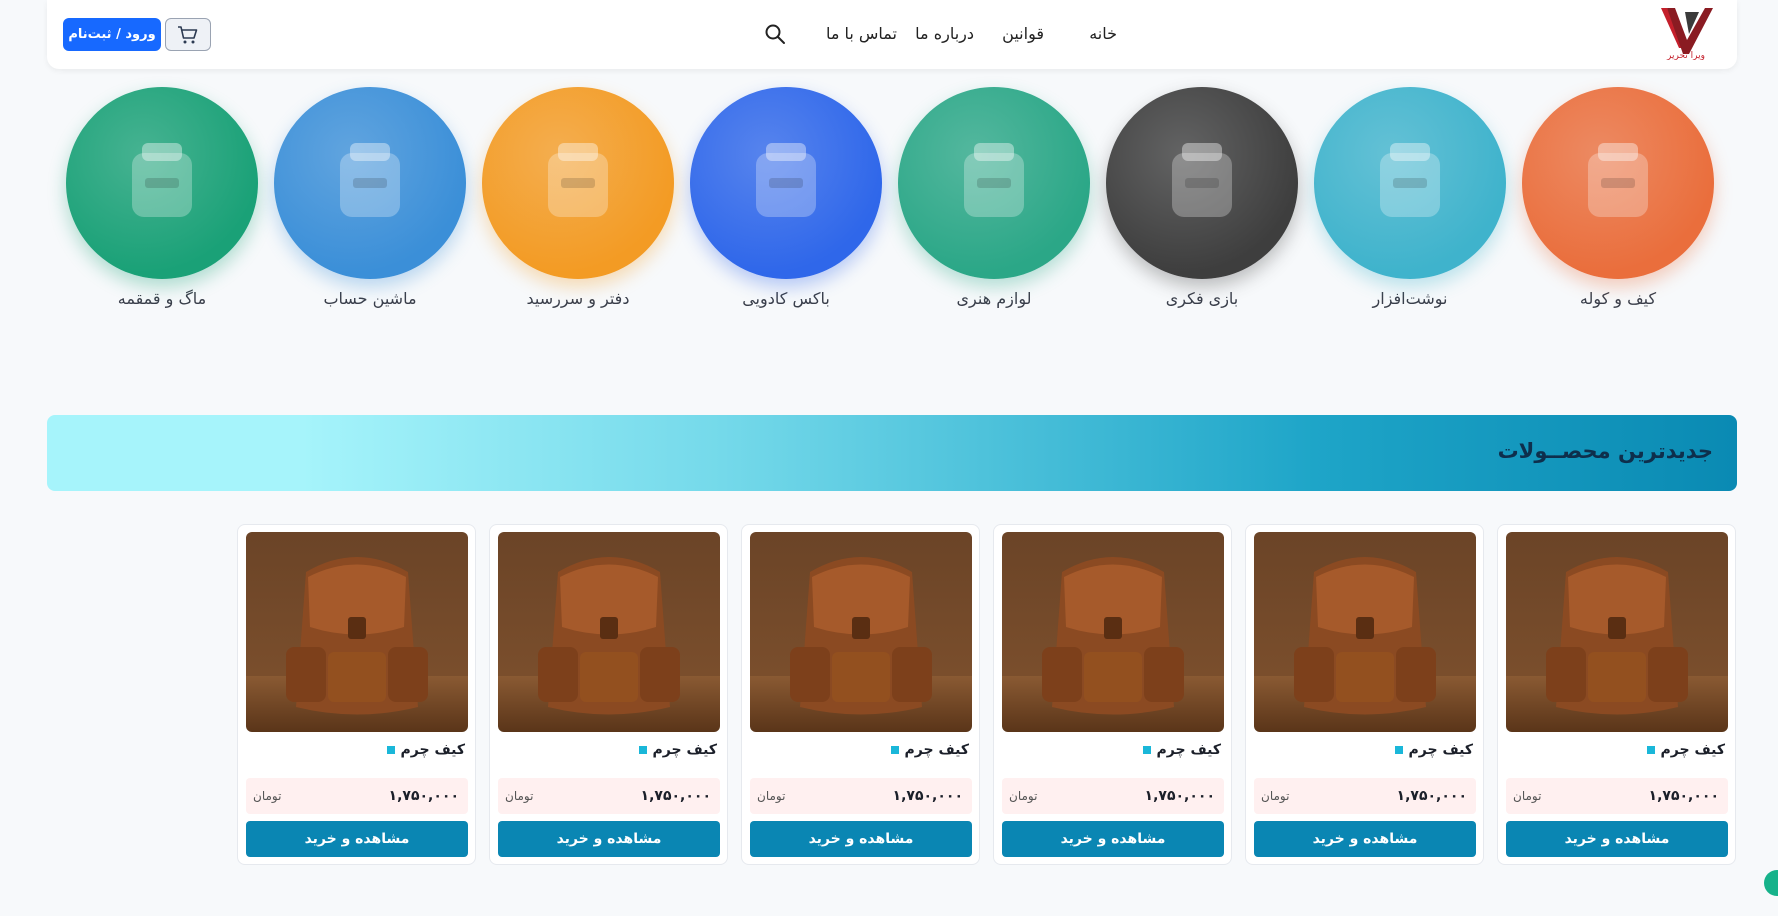  What do you see at coordinates (162, 298) in the screenshot?
I see `category-label: ماگ و قمقمه` at bounding box center [162, 298].